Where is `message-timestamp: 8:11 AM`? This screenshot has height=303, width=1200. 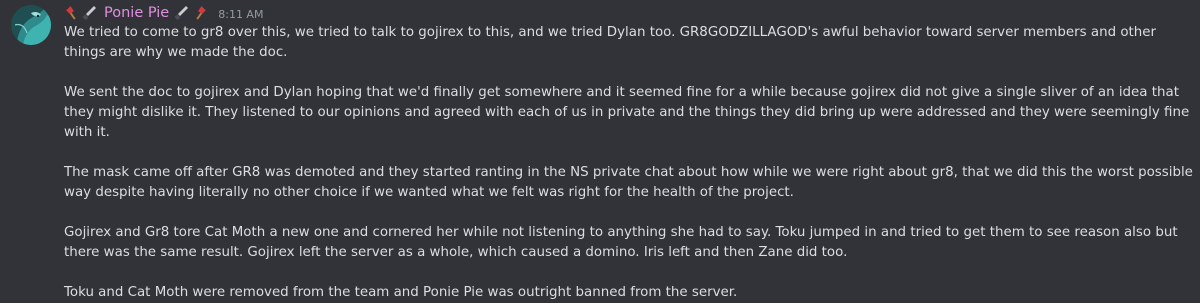 message-timestamp: 8:11 AM is located at coordinates (241, 14).